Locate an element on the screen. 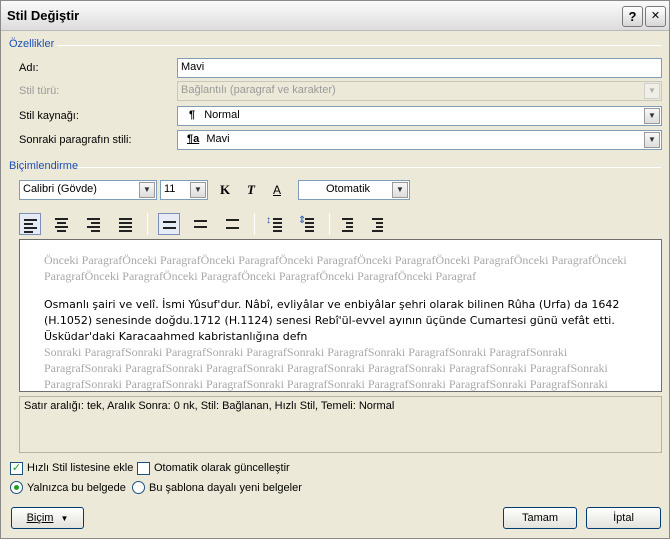  font-name-value: Calibri (Gövde) is located at coordinates (60, 189).